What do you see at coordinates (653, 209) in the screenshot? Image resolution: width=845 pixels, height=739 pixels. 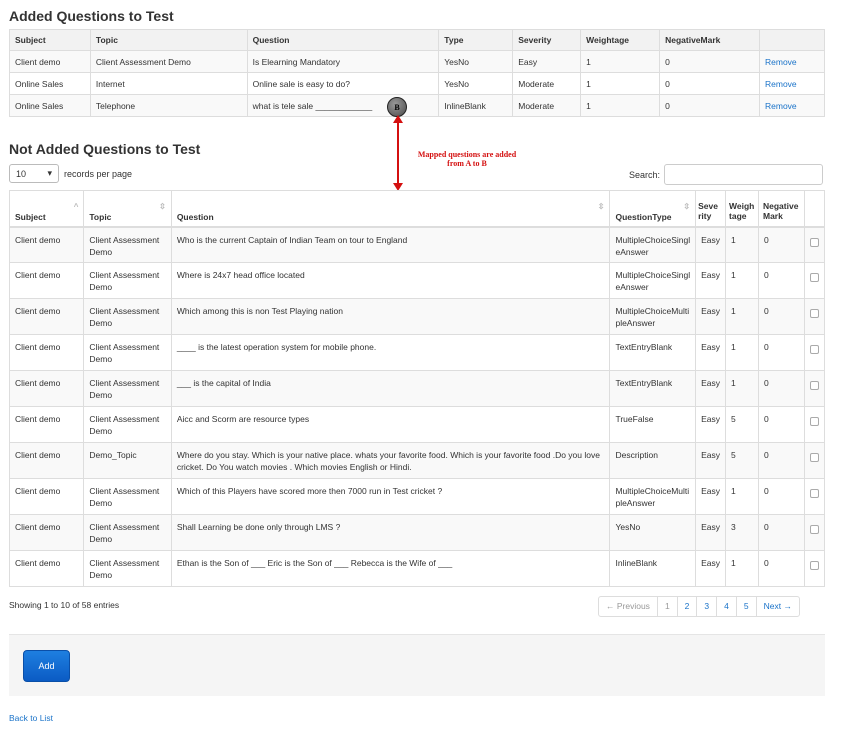 I see `sort-question-type: QuestionType ⇳` at bounding box center [653, 209].